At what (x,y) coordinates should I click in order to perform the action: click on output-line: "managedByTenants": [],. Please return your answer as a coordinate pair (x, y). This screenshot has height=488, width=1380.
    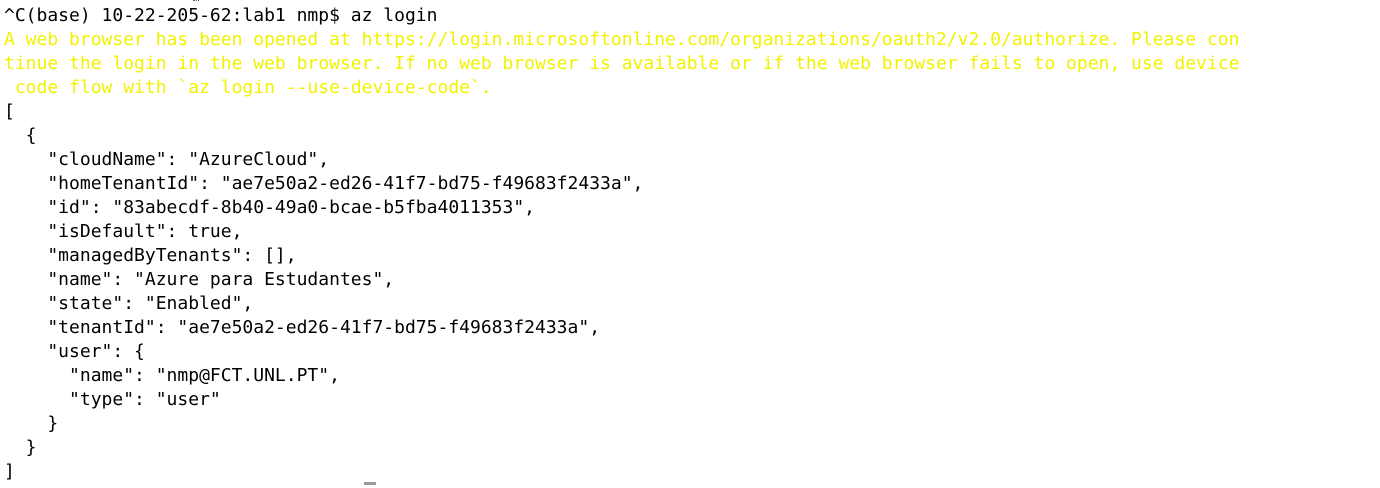
    Looking at the image, I should click on (150, 255).